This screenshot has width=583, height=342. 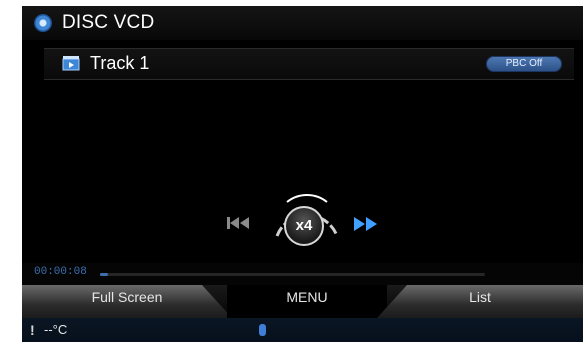 I want to click on speed-indicator: x4, so click(x=304, y=226).